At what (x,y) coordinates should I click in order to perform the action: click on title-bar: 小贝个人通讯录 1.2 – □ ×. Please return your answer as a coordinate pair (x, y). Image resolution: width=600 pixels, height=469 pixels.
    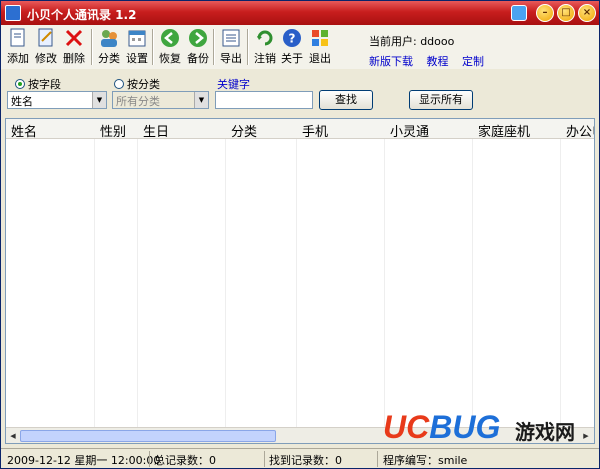
    Looking at the image, I should click on (300, 13).